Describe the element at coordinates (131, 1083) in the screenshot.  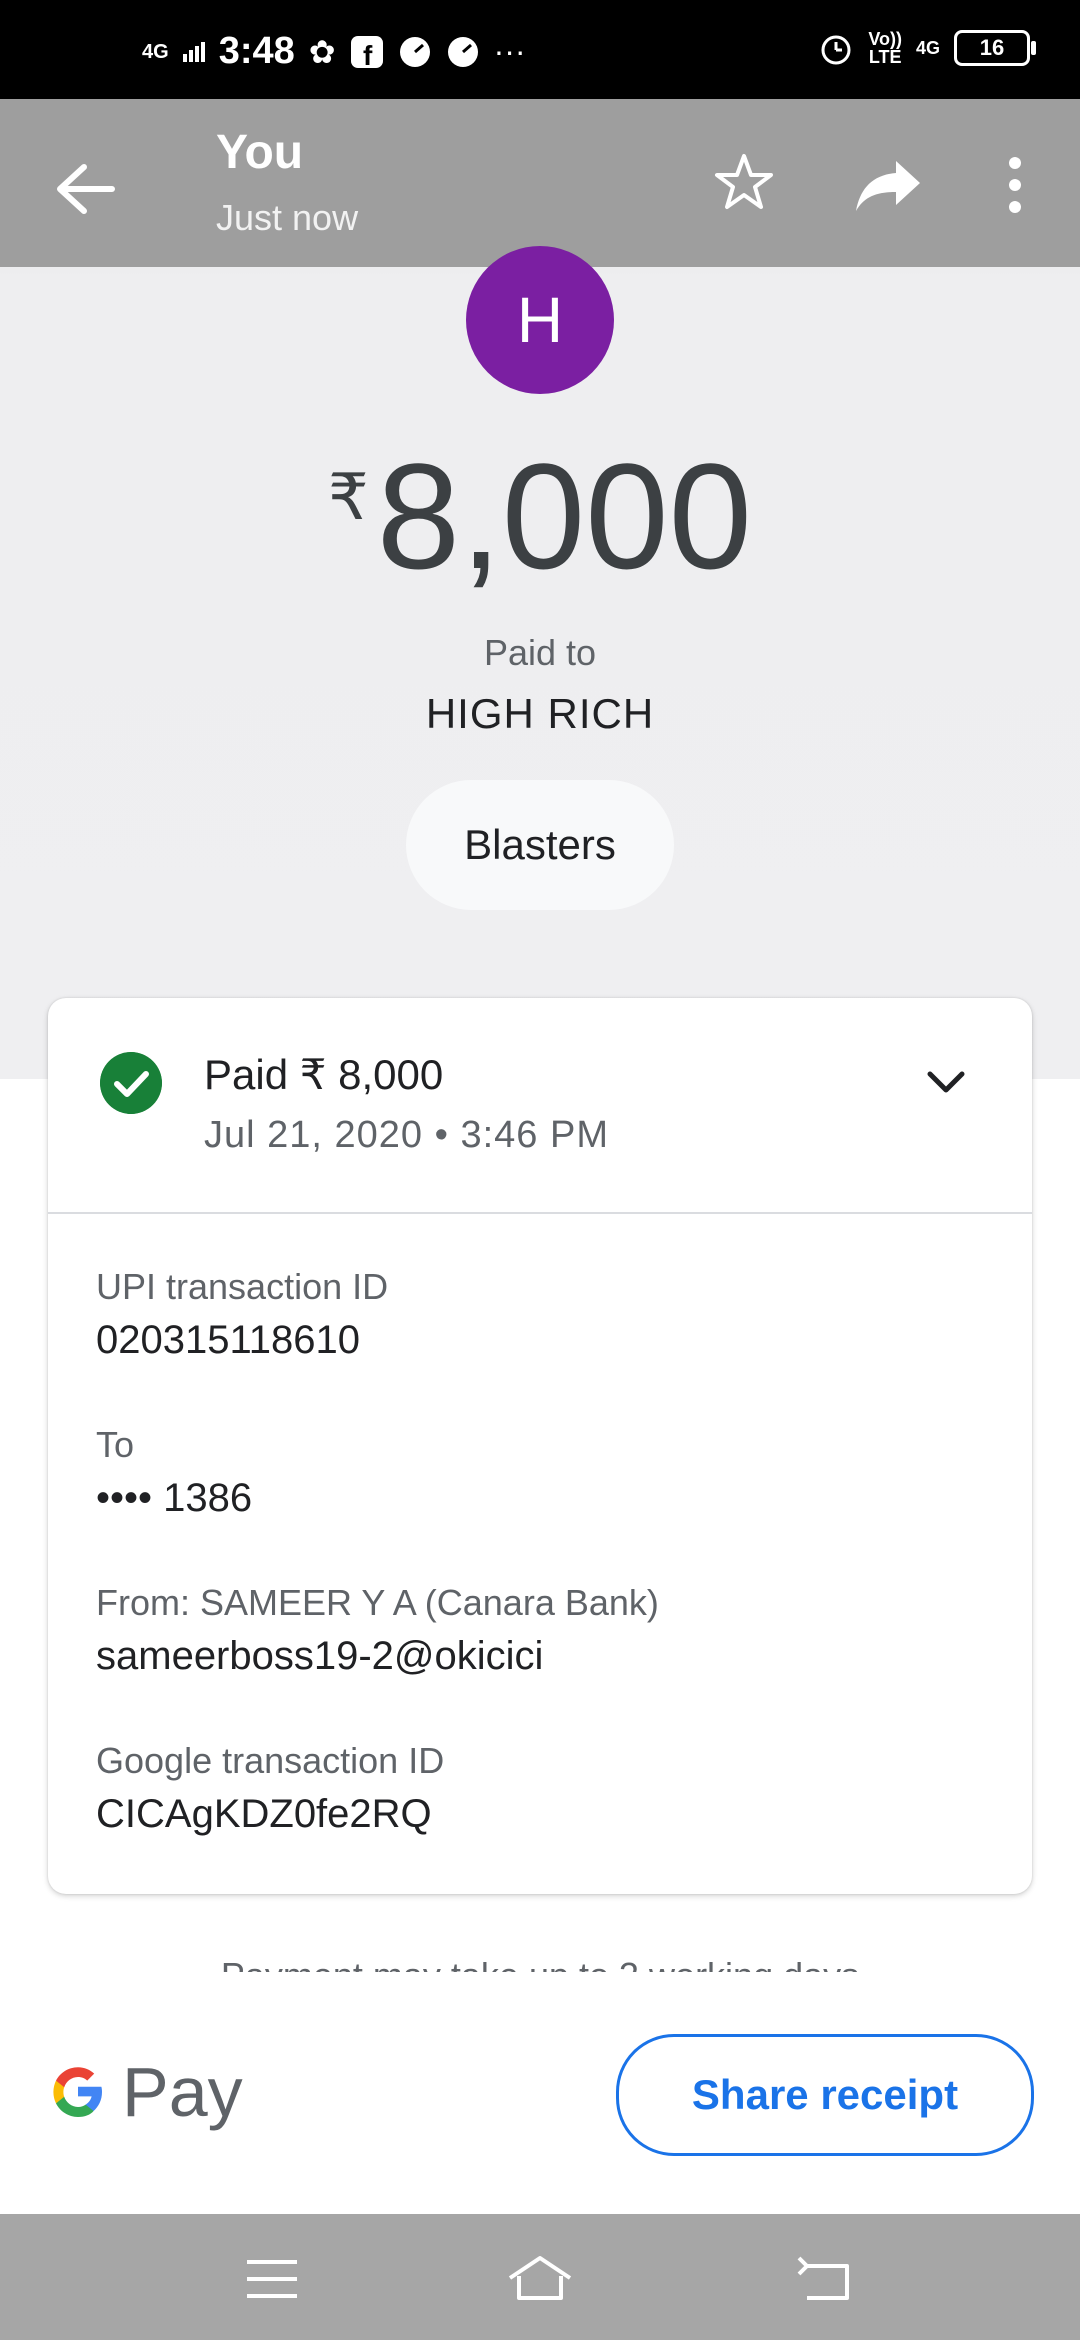
I see `success-check-icon` at that location.